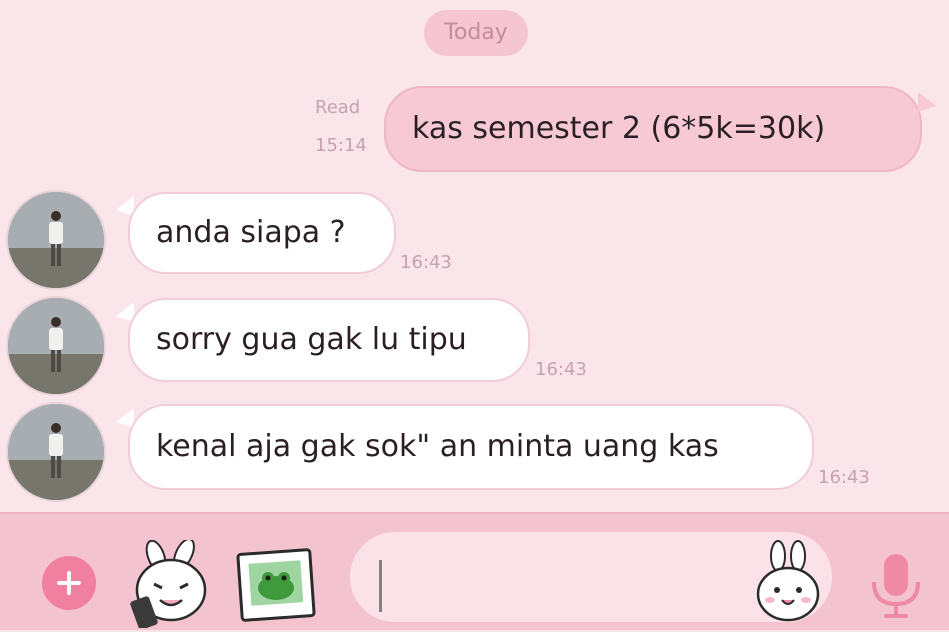 This screenshot has width=949, height=632. I want to click on message-text: anda siapa ?, so click(251, 232).